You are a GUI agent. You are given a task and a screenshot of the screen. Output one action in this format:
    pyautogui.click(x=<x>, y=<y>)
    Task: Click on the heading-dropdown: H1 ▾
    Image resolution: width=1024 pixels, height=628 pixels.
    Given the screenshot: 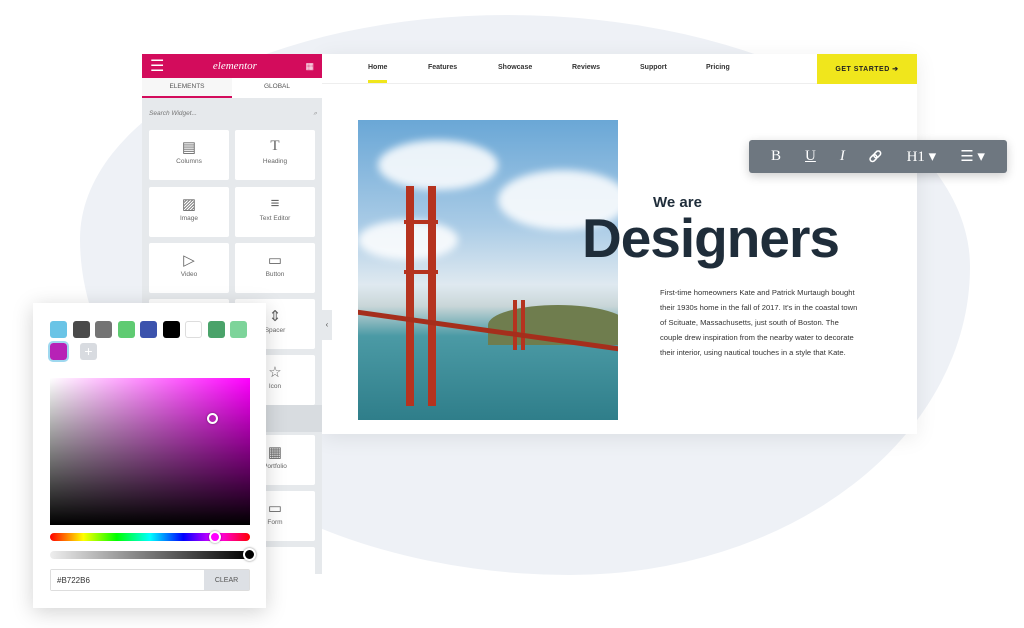 What is the action you would take?
    pyautogui.click(x=922, y=156)
    